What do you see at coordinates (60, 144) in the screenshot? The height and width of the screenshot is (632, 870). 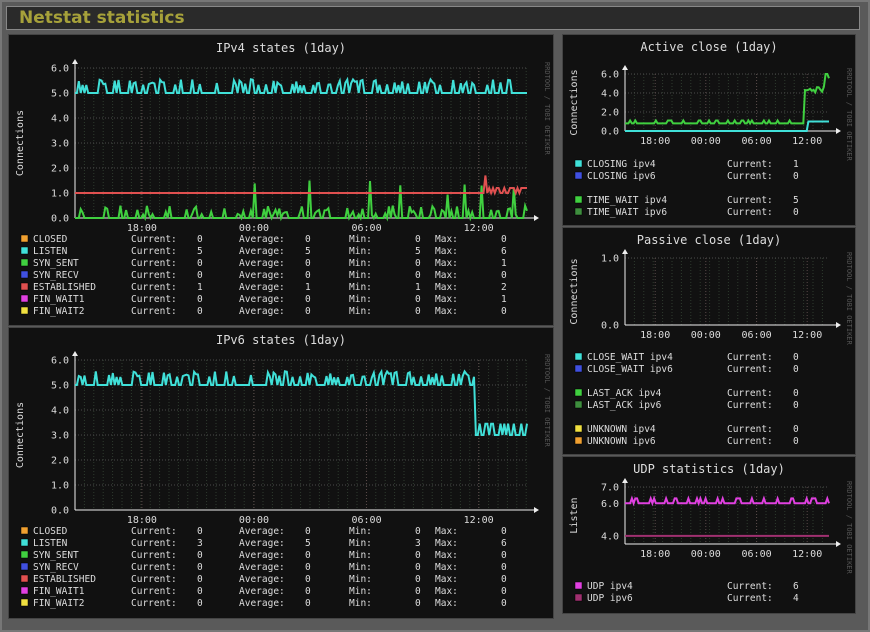 I see `ipv4-ytick-label: 3.0` at bounding box center [60, 144].